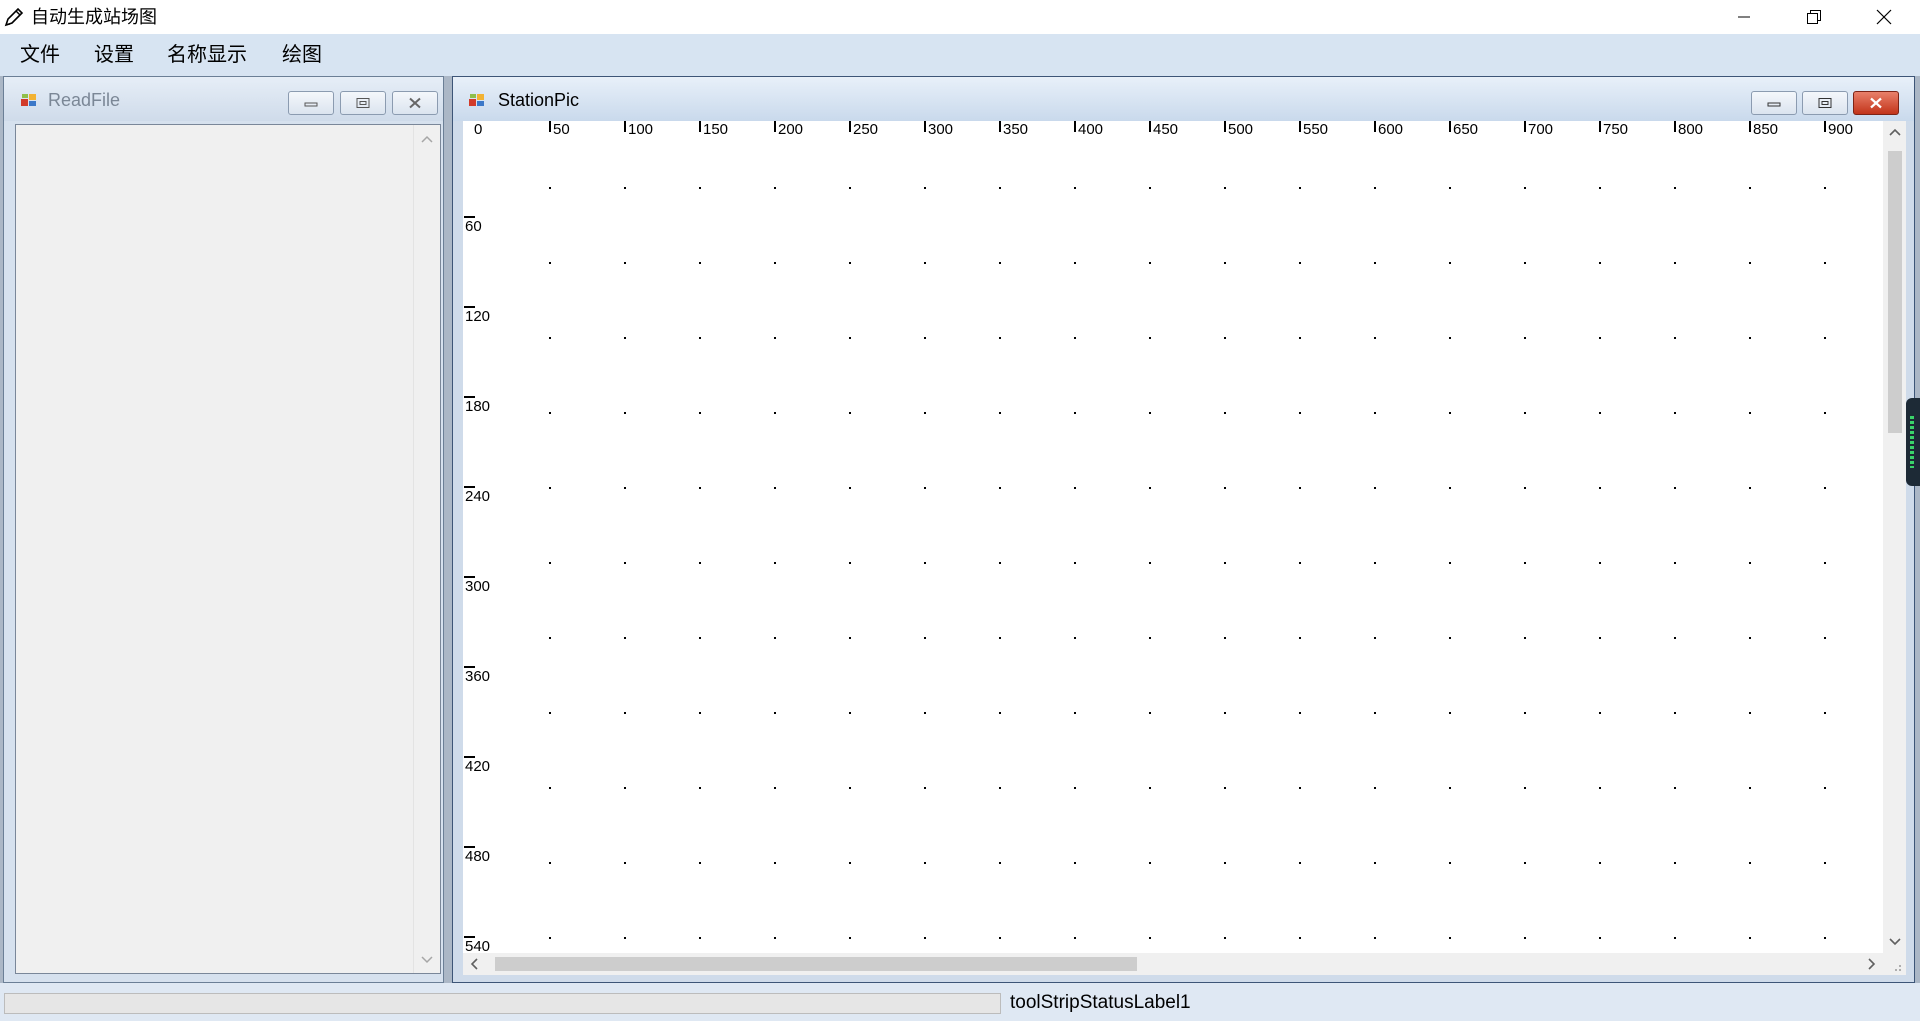 Image resolution: width=1920 pixels, height=1021 pixels. Describe the element at coordinates (790, 129) in the screenshot. I see `x-ruler-label: 200` at that location.